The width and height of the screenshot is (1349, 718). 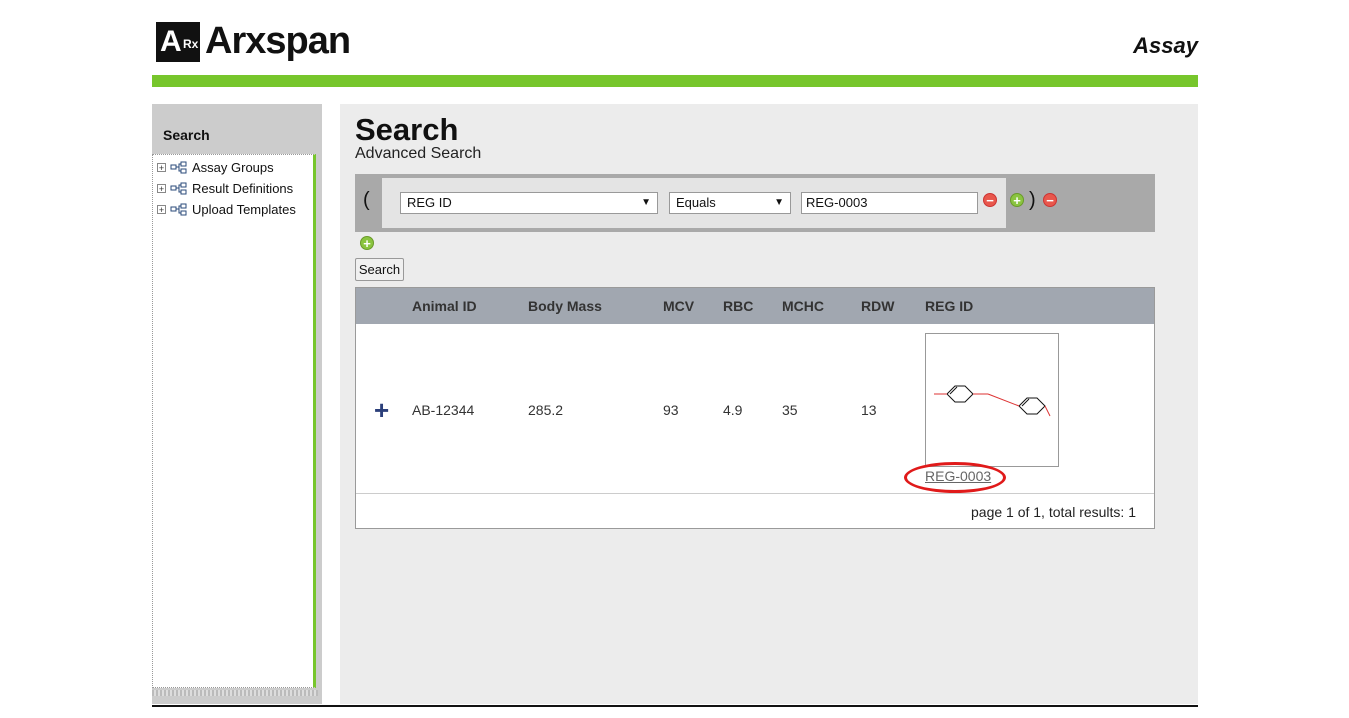 I want to click on cell-rdw: 13, so click(x=869, y=410).